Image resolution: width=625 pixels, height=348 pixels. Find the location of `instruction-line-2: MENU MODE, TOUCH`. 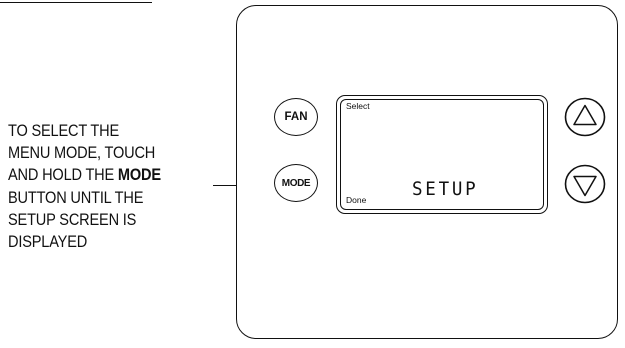

instruction-line-2: MENU MODE, TOUCH is located at coordinates (82, 153).